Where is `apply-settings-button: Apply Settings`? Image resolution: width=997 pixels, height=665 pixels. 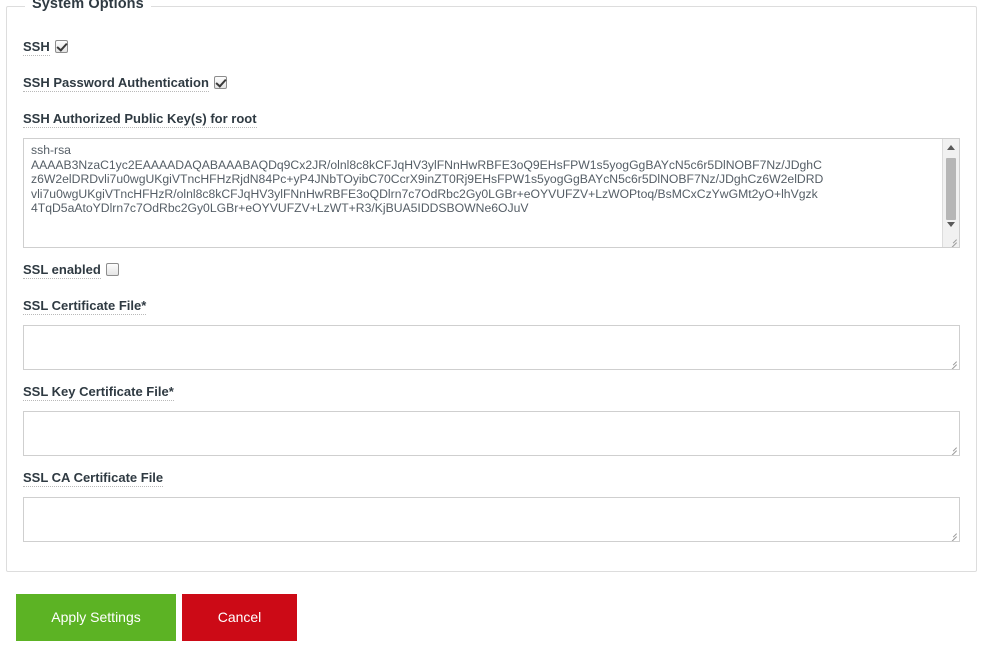 apply-settings-button: Apply Settings is located at coordinates (96, 617).